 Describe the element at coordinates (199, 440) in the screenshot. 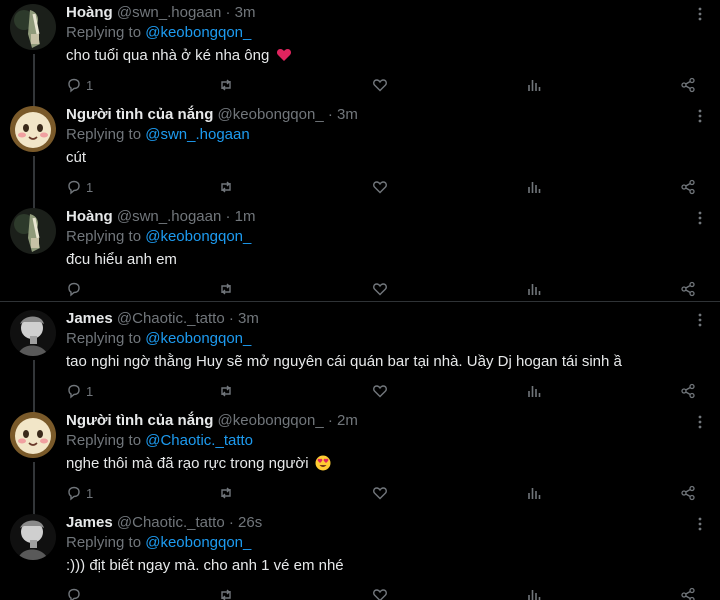

I see `mention-link: @Chaotic._tatto` at that location.